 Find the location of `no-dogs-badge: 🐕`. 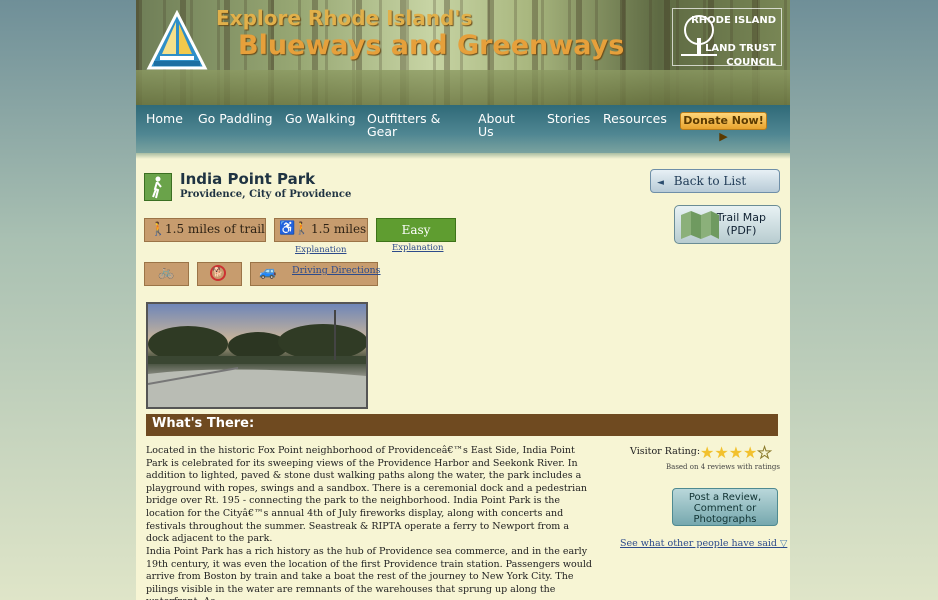

no-dogs-badge: 🐕 is located at coordinates (219, 274).